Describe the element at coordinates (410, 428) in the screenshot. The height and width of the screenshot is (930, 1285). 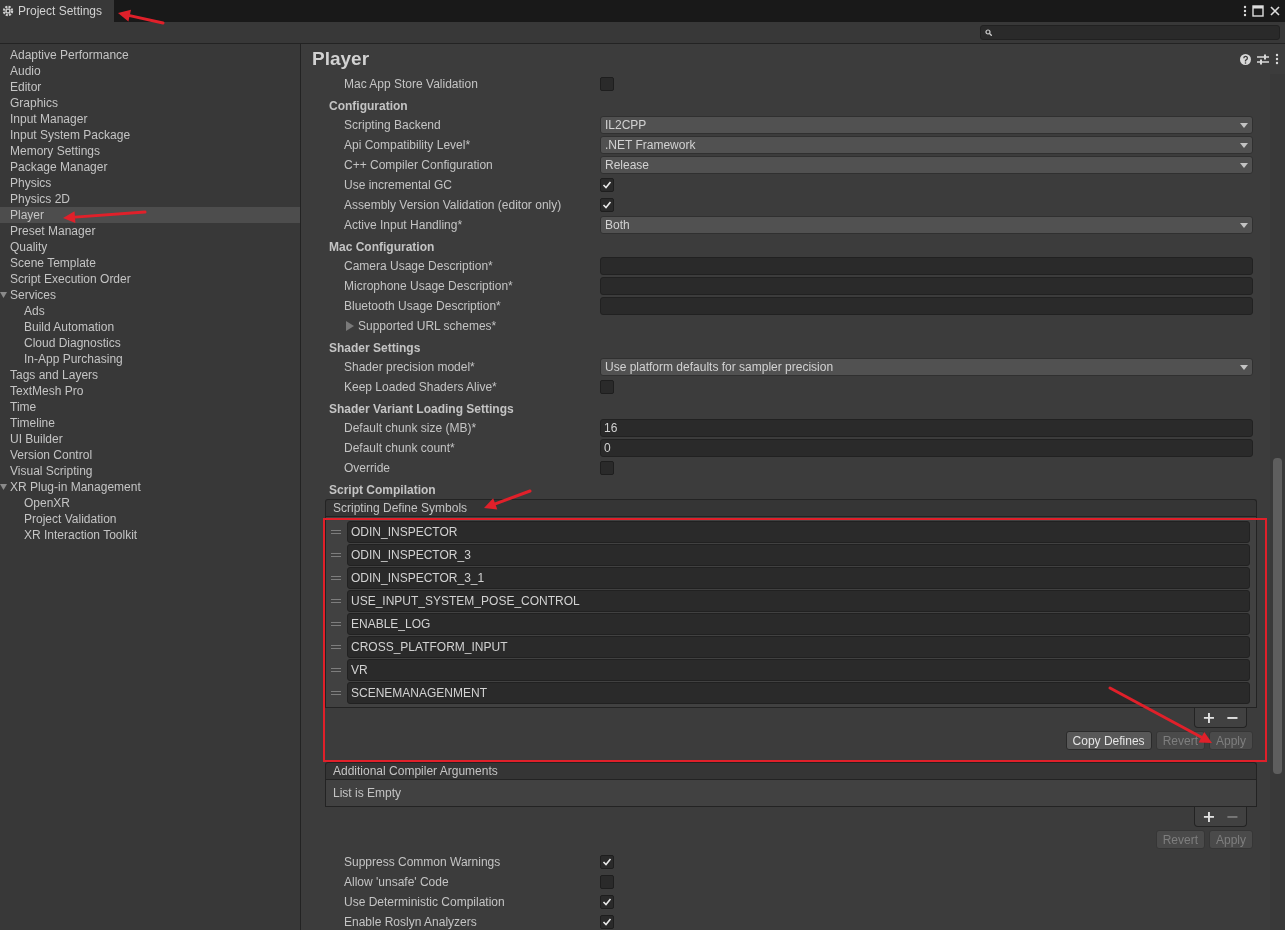
I see `field-label: Default chunk size (MB)*` at that location.